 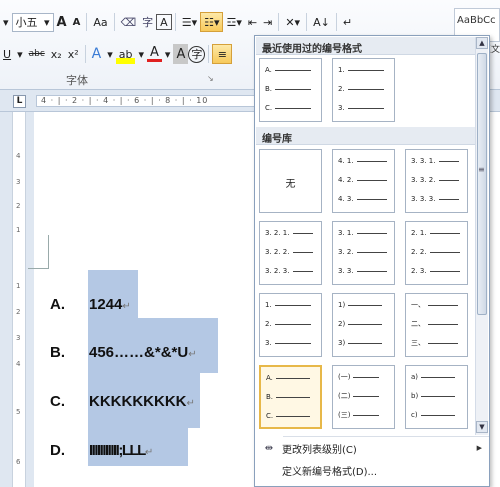 I want to click on font-size-select: 小五 ▾, so click(x=32, y=22).